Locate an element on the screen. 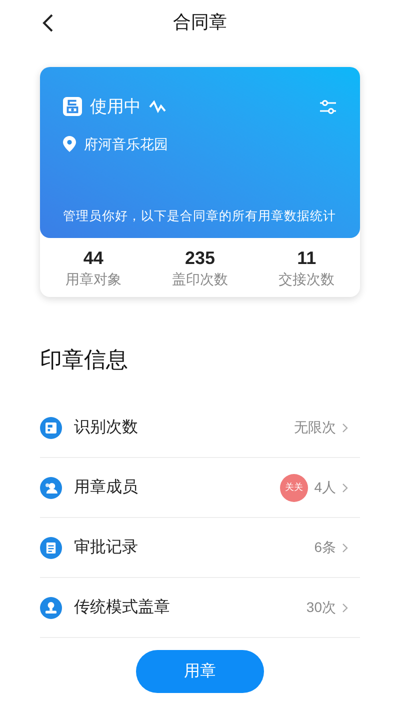 This screenshot has height=711, width=400. row-label: 用章成员 is located at coordinates (106, 488).